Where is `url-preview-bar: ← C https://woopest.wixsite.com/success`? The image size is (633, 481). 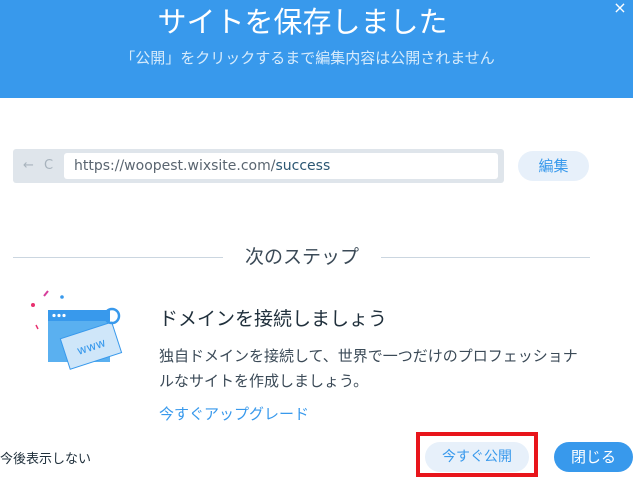 url-preview-bar: ← C https://woopest.wixsite.com/success is located at coordinates (258, 166).